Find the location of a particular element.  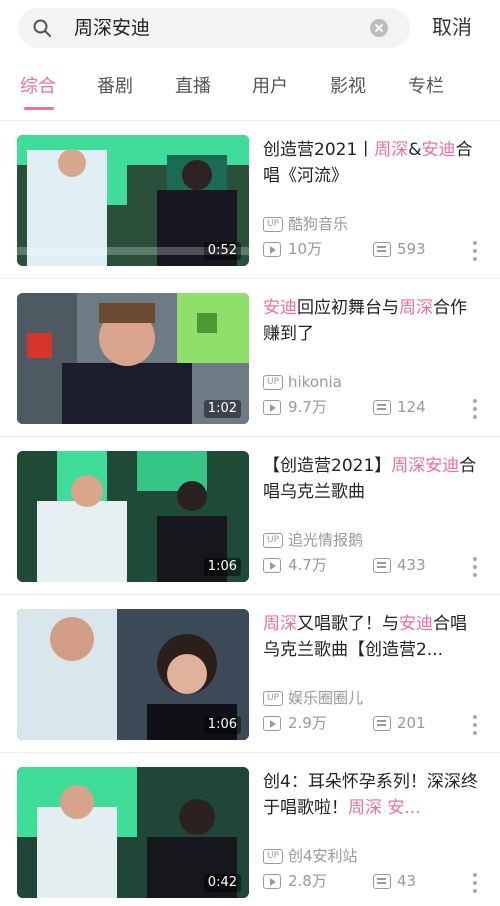

view-count: 4.7万 is located at coordinates (307, 565).